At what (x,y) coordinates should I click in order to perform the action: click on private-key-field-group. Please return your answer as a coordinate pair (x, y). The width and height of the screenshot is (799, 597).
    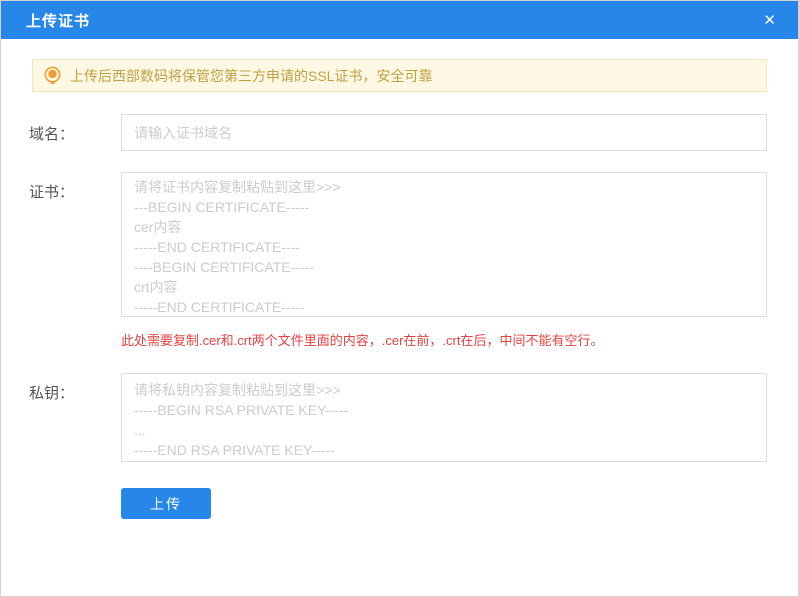
    Looking at the image, I should click on (444, 417).